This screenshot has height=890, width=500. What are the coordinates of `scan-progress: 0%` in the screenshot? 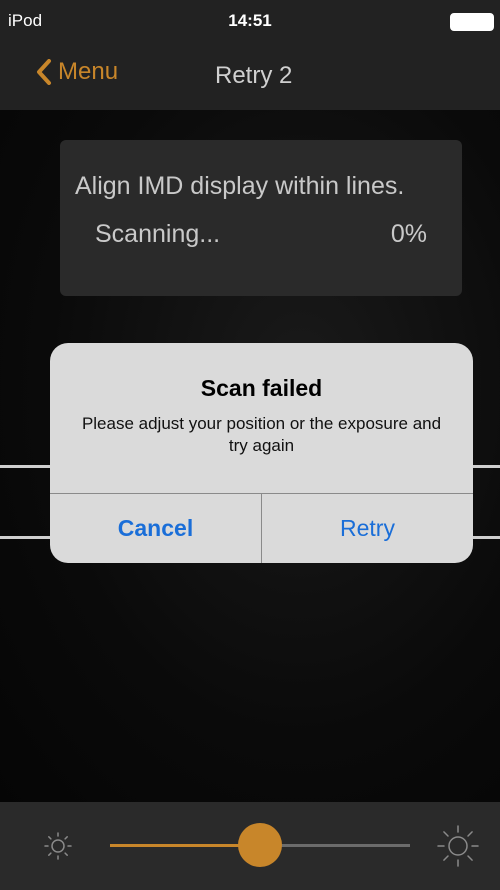 It's located at (408, 234).